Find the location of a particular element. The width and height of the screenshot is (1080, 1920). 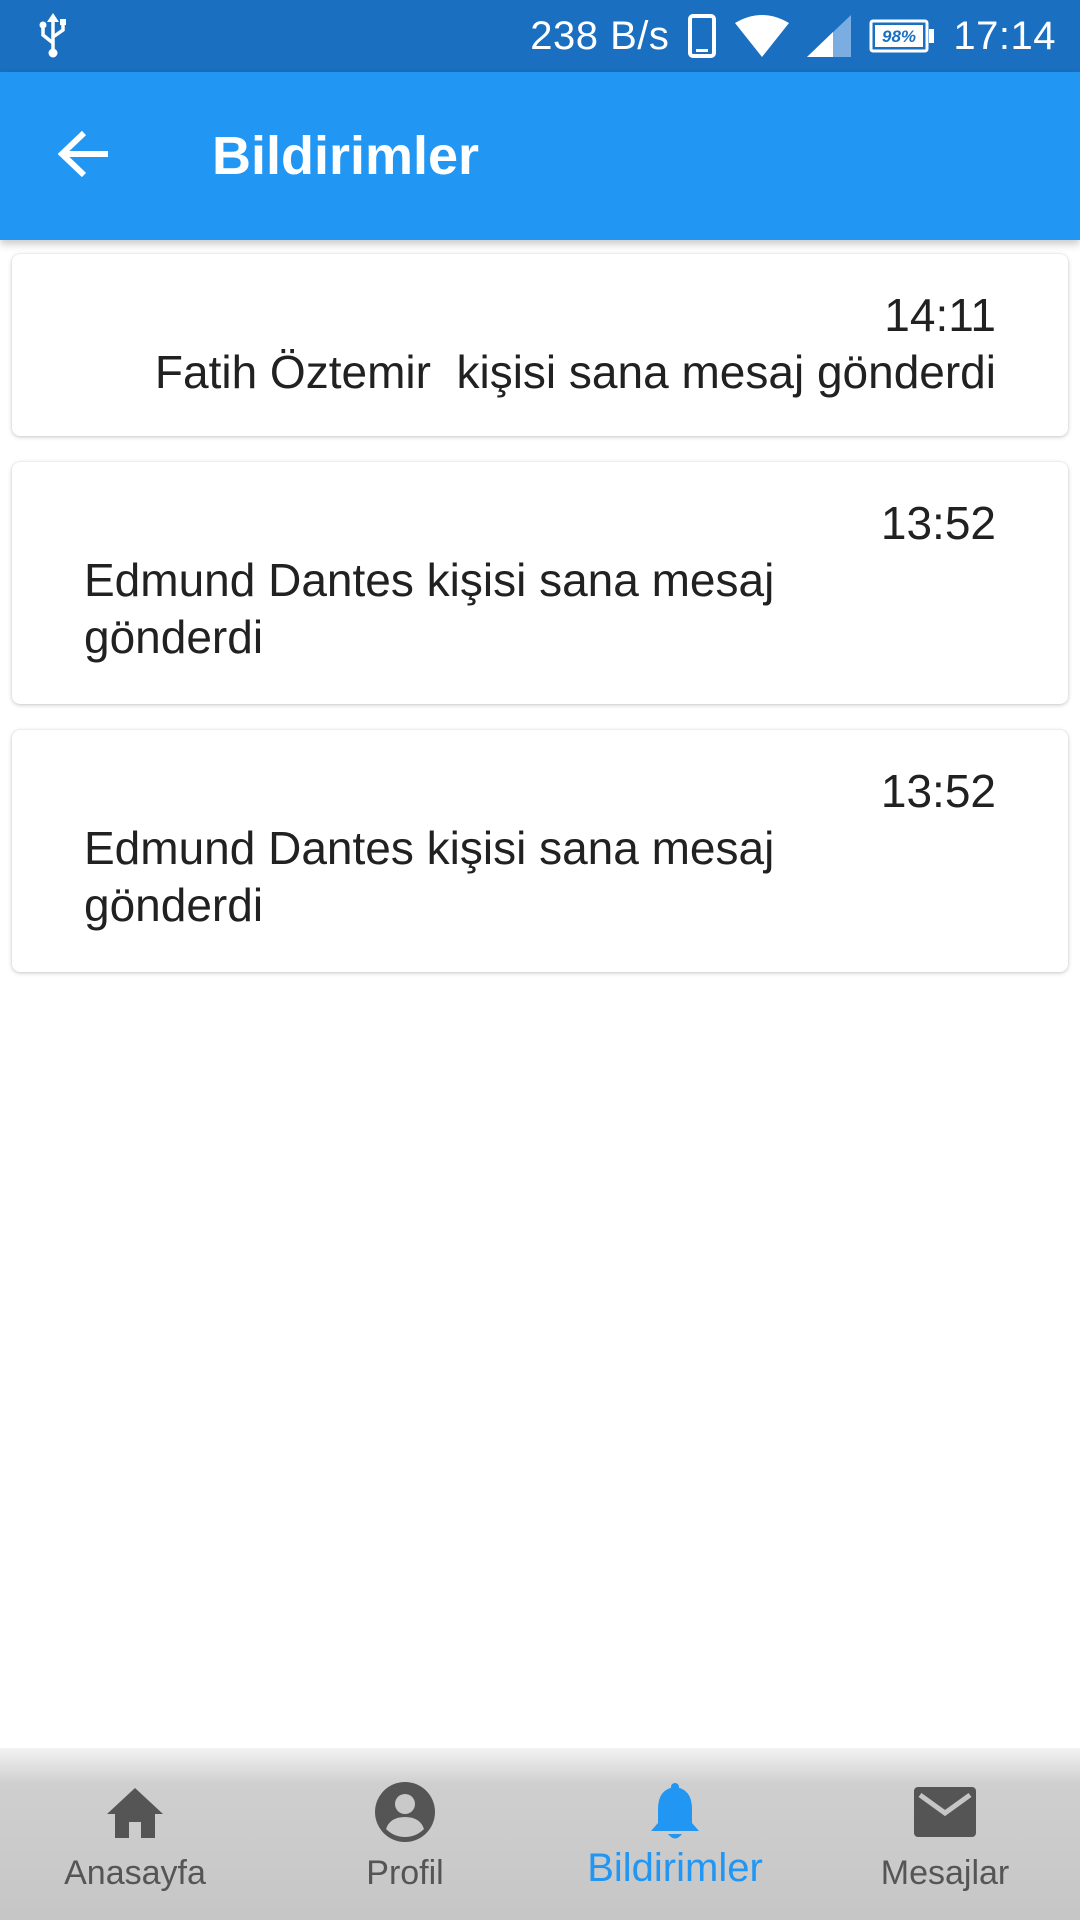

nav-item-profile: Profil is located at coordinates (405, 1834).